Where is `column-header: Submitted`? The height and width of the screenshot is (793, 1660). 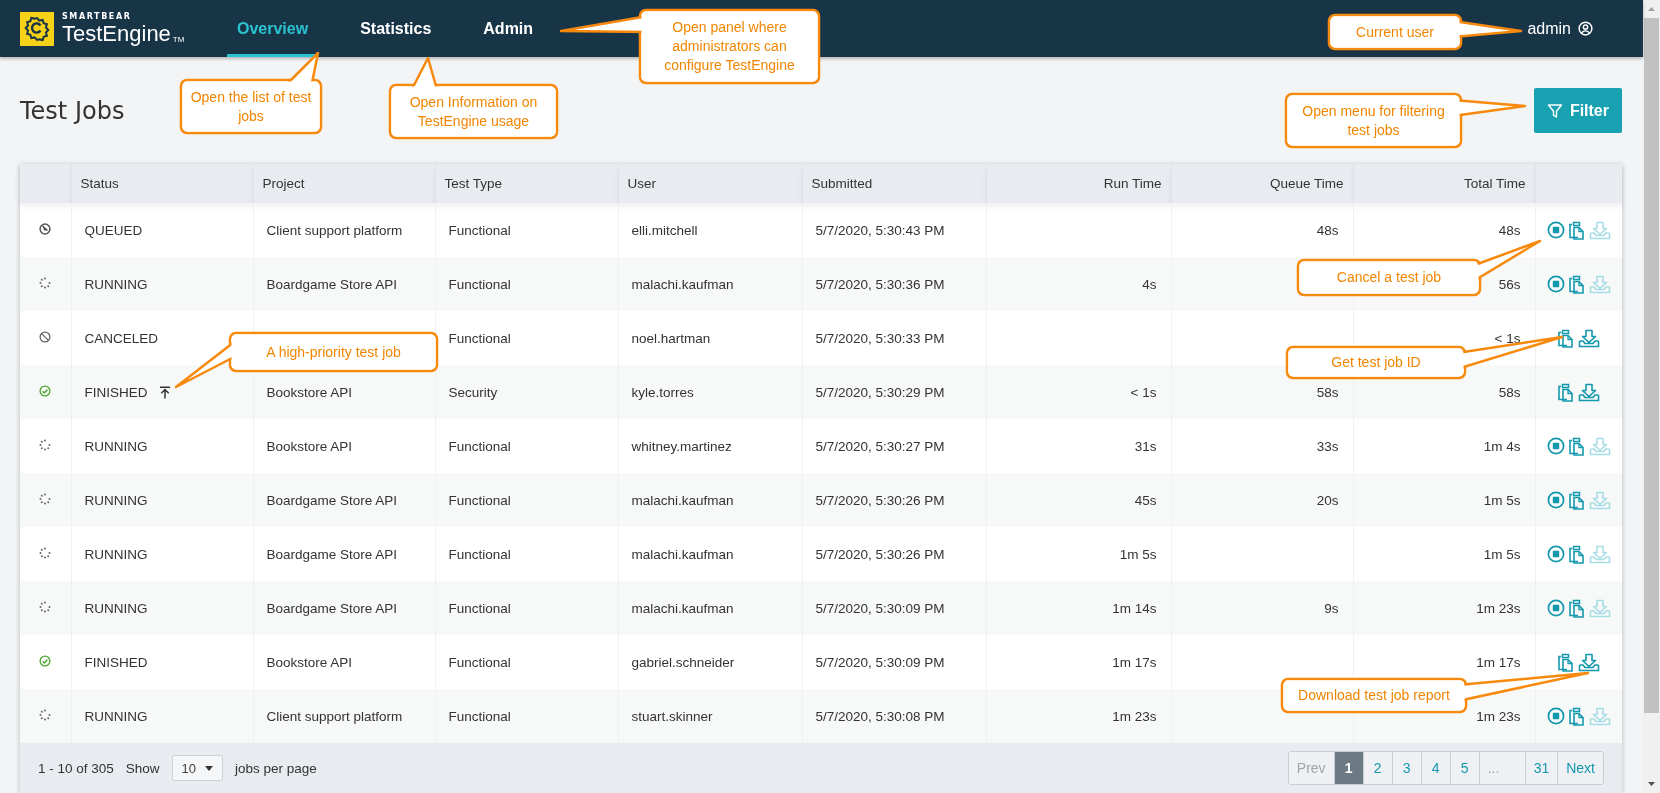 column-header: Submitted is located at coordinates (894, 183).